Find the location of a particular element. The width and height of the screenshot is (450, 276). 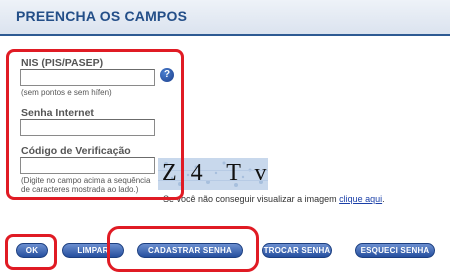

codigo-label: Código de Verificação is located at coordinates (76, 151).